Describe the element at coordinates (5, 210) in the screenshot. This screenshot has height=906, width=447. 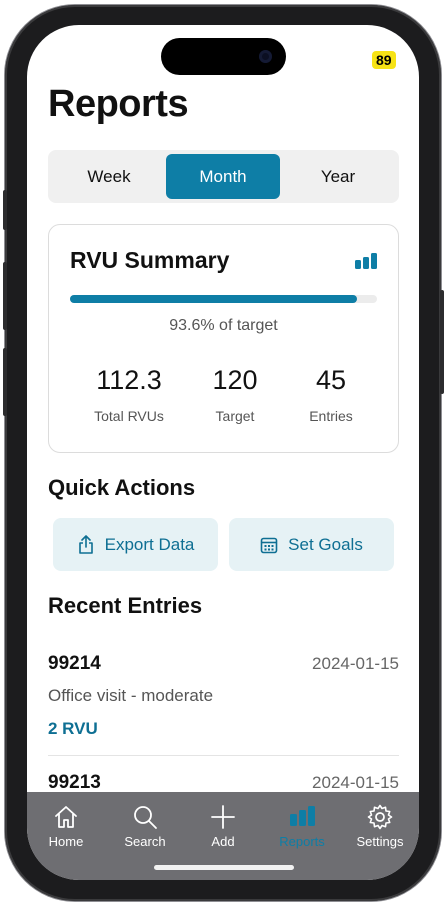
I see `action-button` at that location.